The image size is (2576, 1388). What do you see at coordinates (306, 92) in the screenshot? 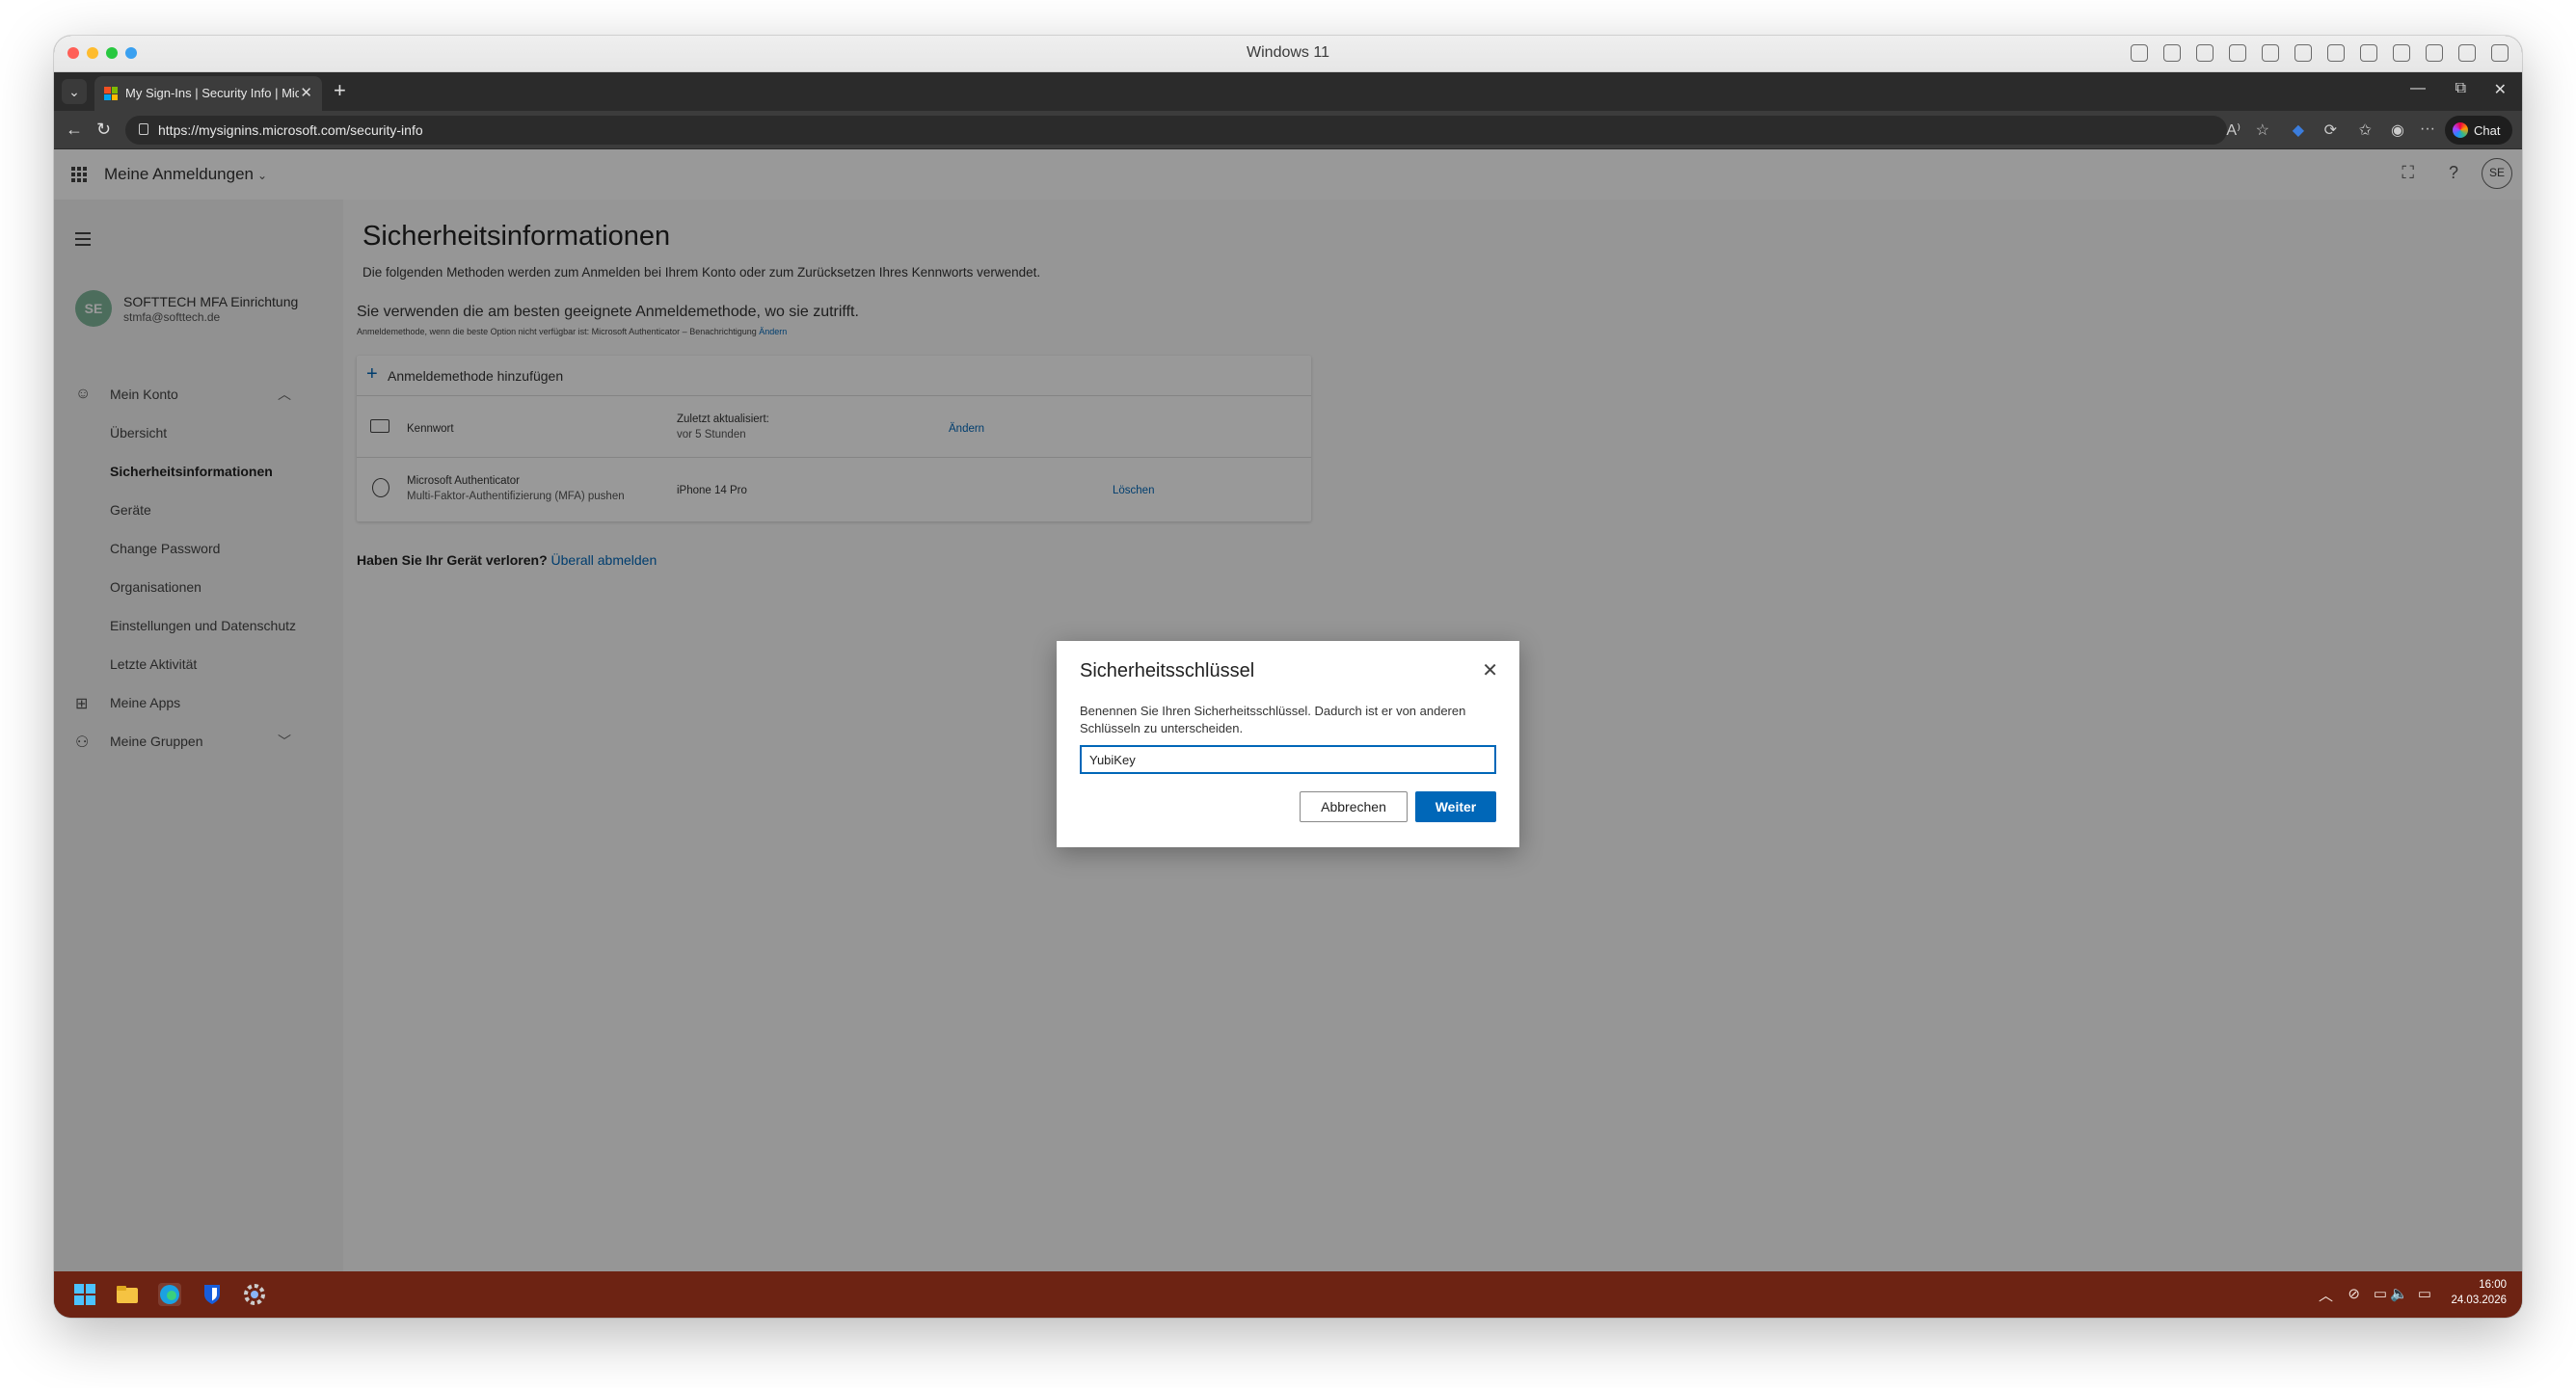
I see `tab-close-icon: ✕` at bounding box center [306, 92].